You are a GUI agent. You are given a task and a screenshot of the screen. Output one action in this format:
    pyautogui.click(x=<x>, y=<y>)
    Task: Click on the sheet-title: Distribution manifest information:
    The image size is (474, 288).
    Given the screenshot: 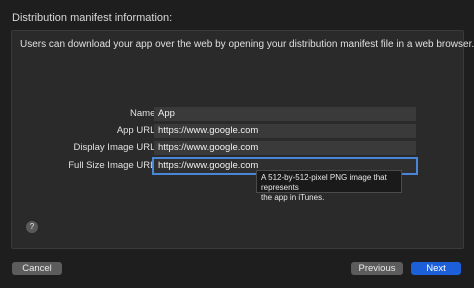 What is the action you would take?
    pyautogui.click(x=92, y=18)
    